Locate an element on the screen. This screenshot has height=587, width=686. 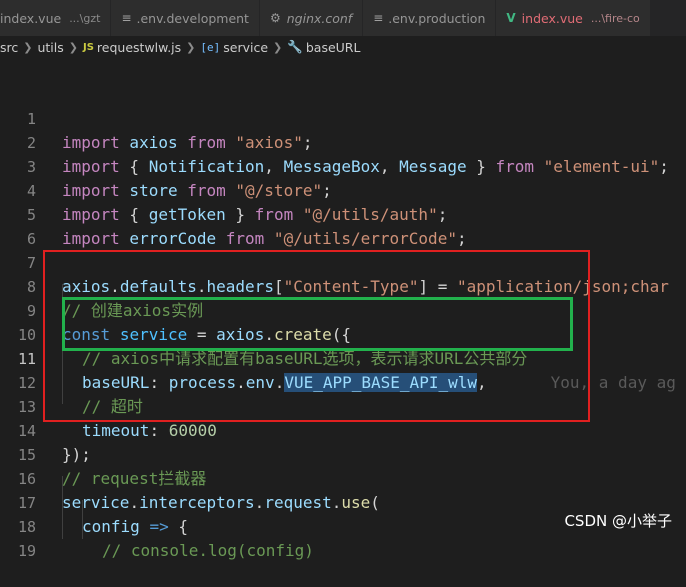
breadcrumb-item-service: service is located at coordinates (245, 47).